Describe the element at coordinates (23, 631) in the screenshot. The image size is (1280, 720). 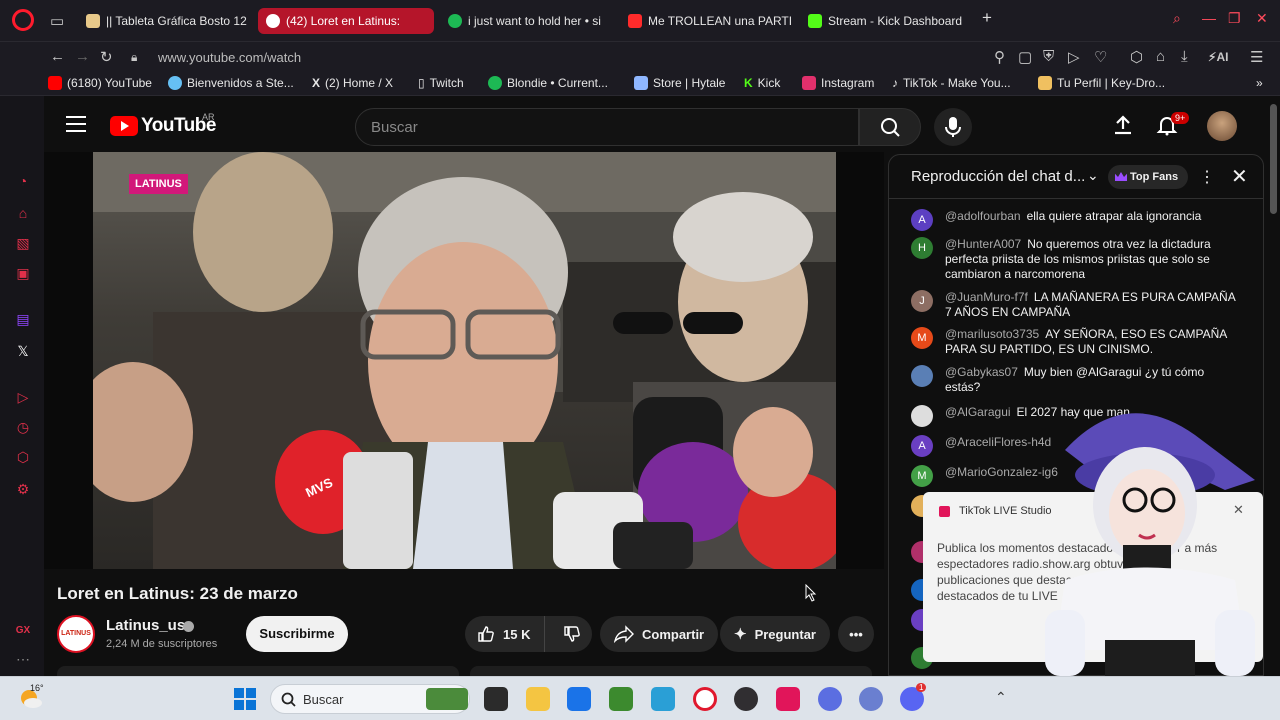
I see `gx-icon: GX` at that location.